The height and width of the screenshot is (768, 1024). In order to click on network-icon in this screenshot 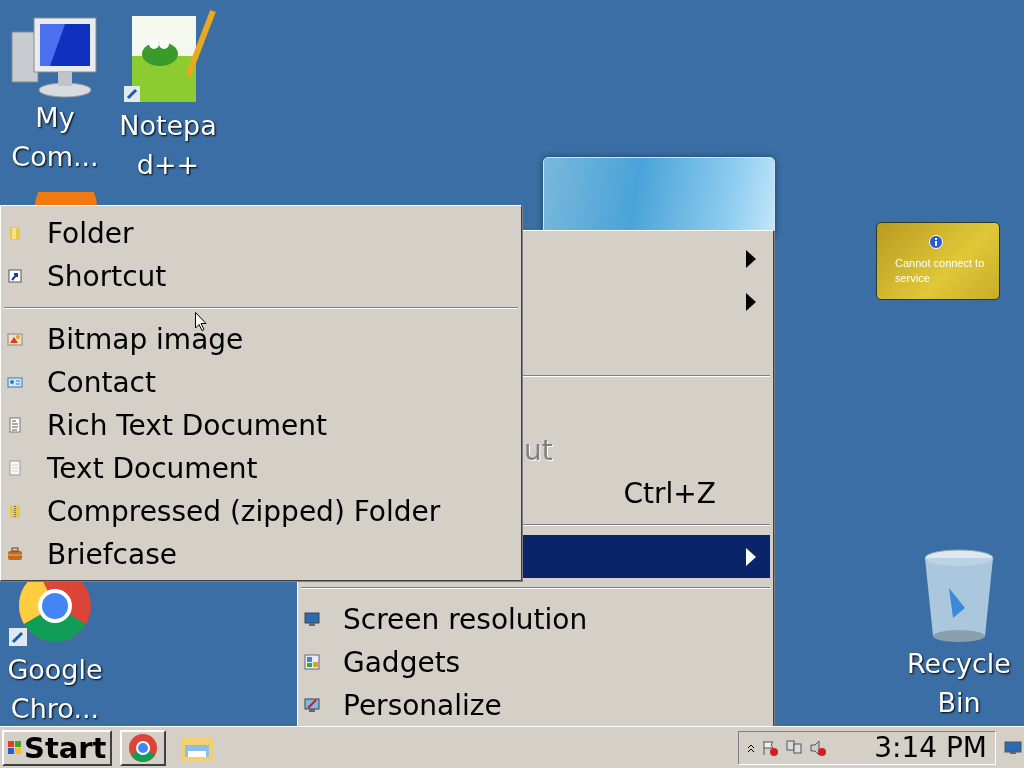, I will do `click(794, 747)`.